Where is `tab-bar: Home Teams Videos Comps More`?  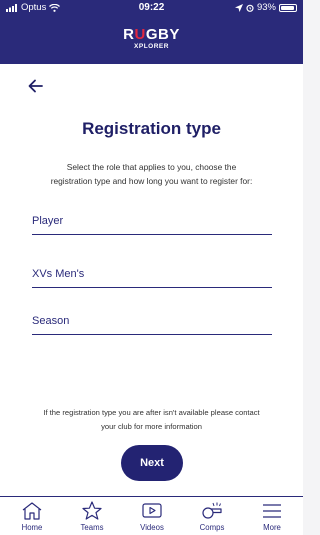
tab-bar: Home Teams Videos Comps More is located at coordinates (151, 515).